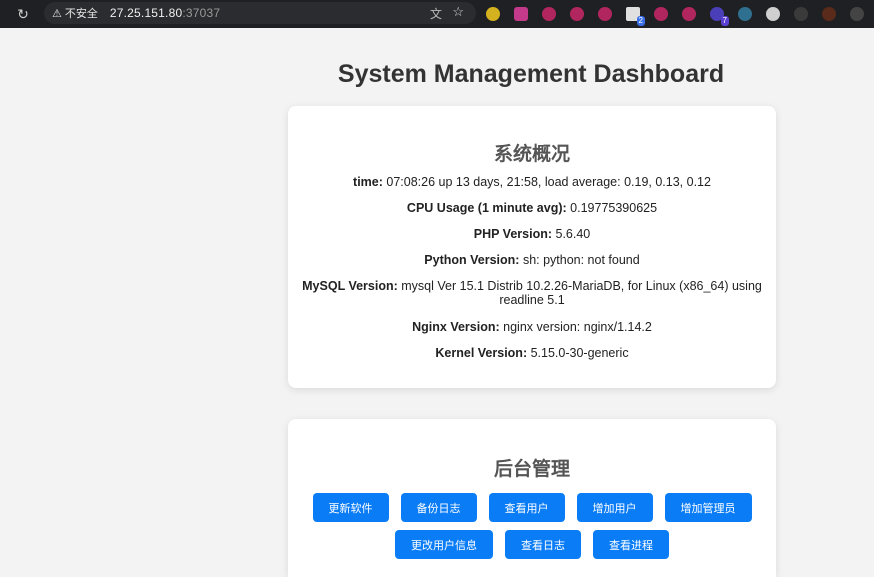 The width and height of the screenshot is (874, 577). Describe the element at coordinates (146, 13) in the screenshot. I see `url-host: 27.25.151.80` at that location.